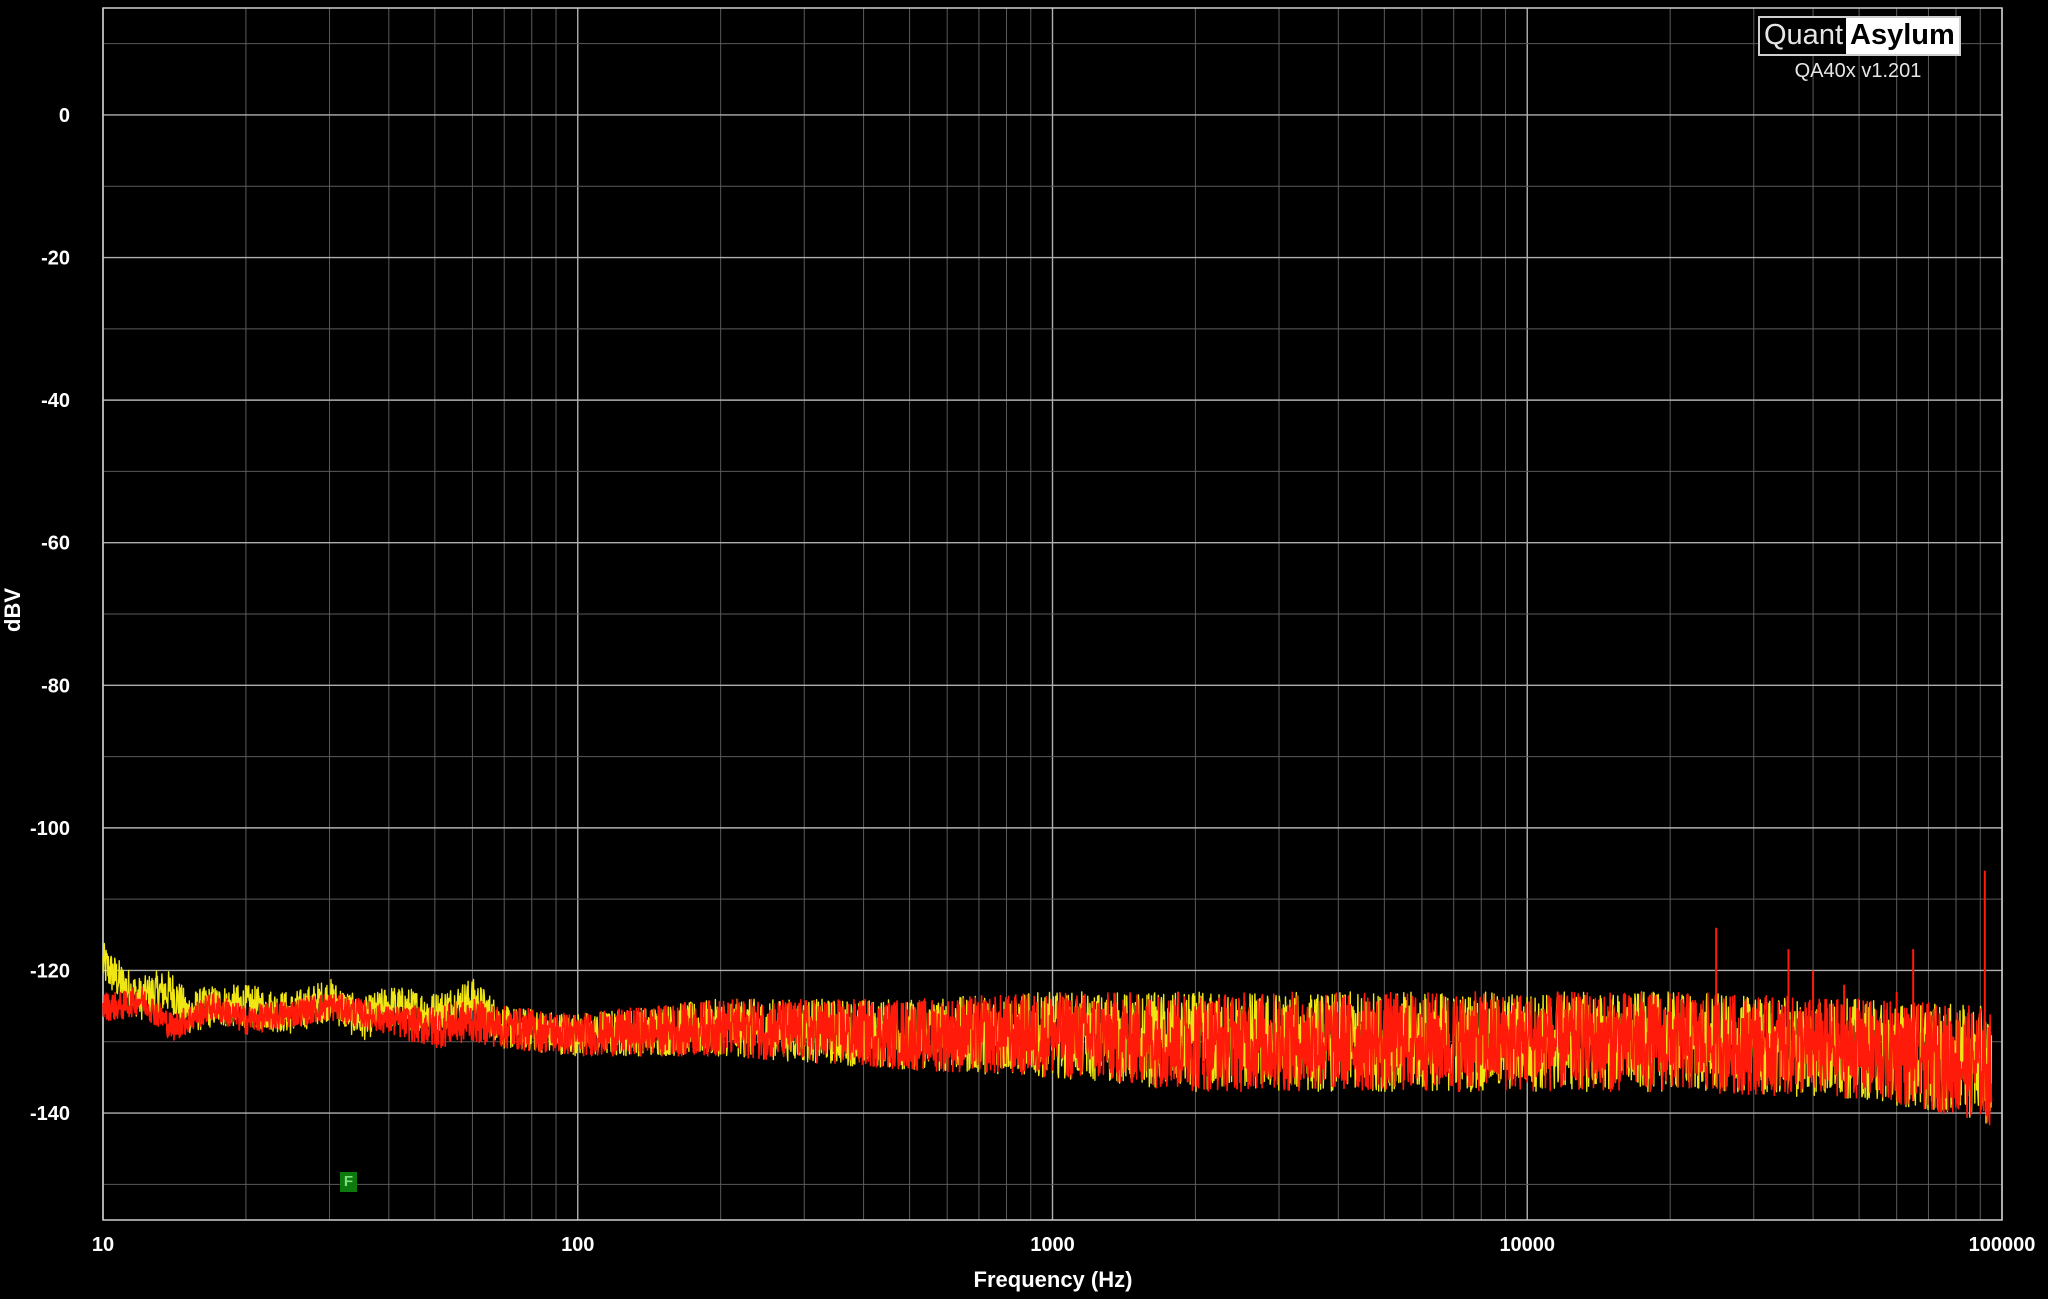 The width and height of the screenshot is (2048, 1299). What do you see at coordinates (64, 116) in the screenshot?
I see `y-tick-label: 0` at bounding box center [64, 116].